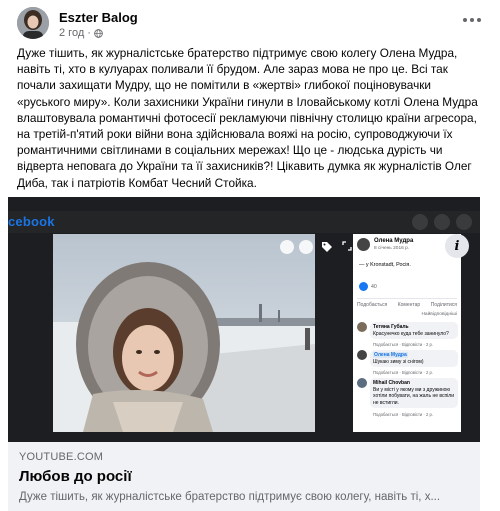  Describe the element at coordinates (363, 244) in the screenshot. I see `side-avatar` at that location.